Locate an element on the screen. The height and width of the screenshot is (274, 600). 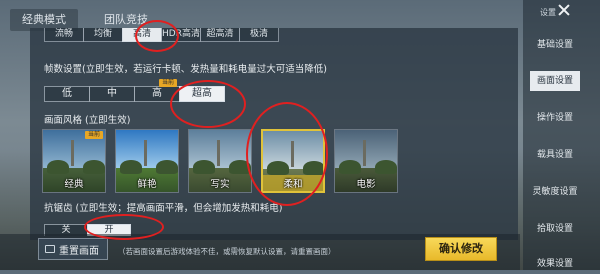
reset-icon is located at coordinates (50, 249).